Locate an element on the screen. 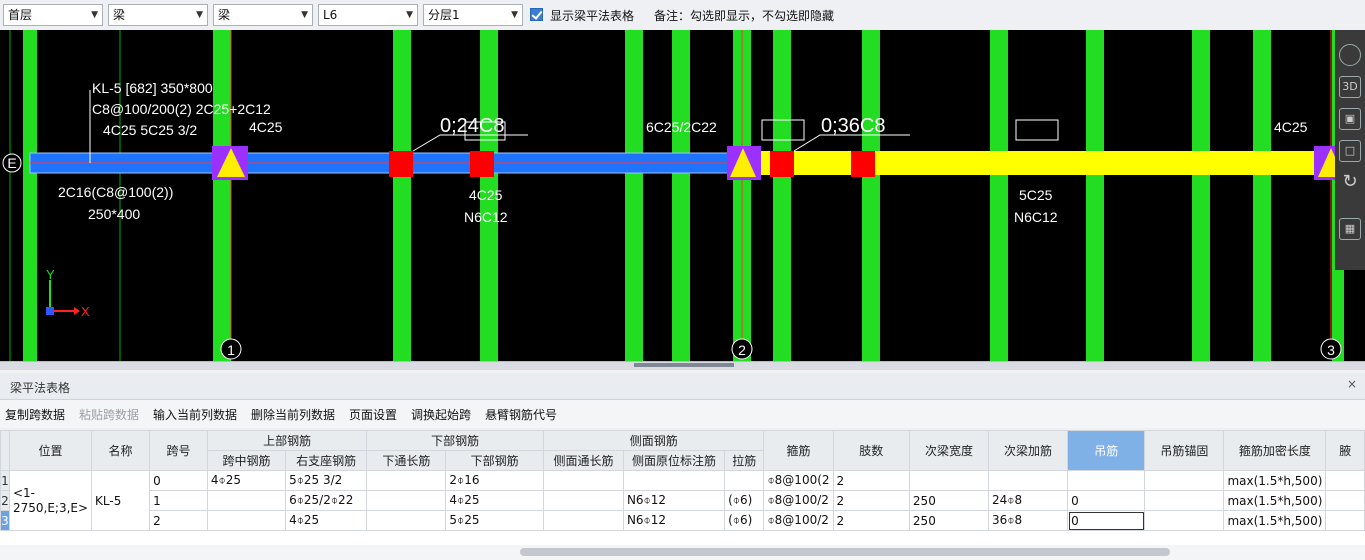 The image size is (1365, 560). span-1-bottom-label: 4C25 is located at coordinates (486, 195).